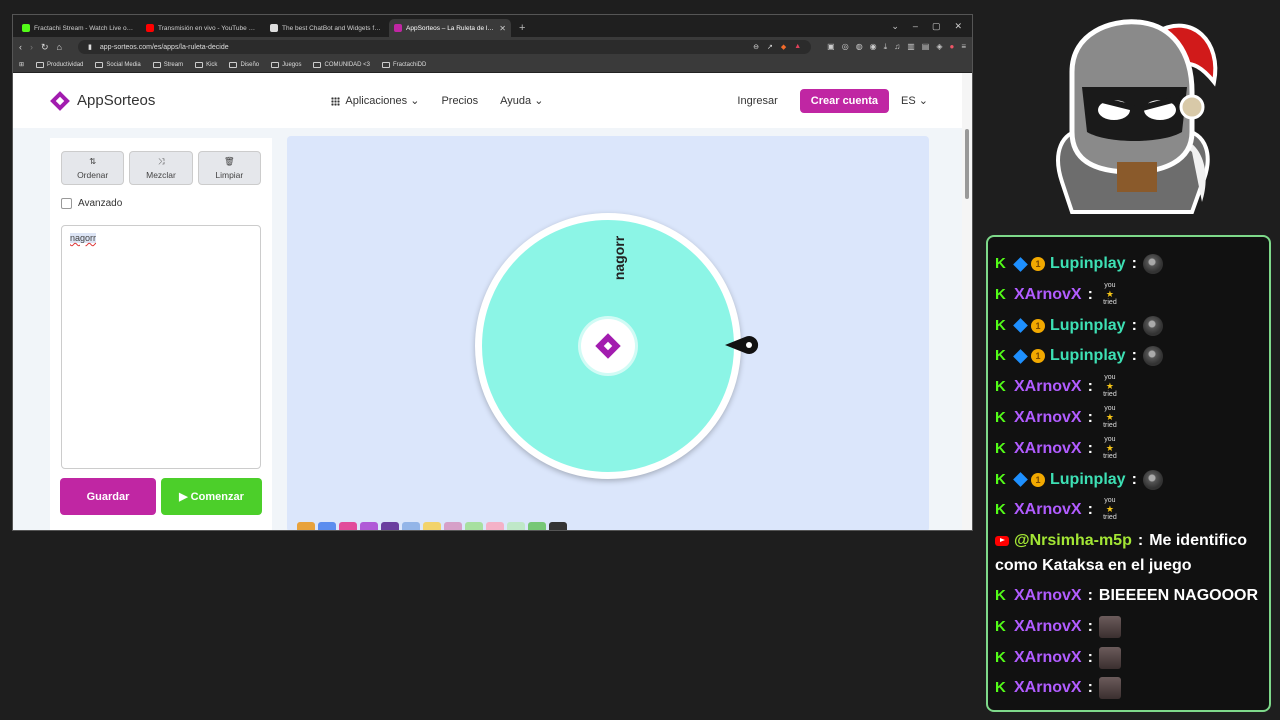 The width and height of the screenshot is (1280, 720). What do you see at coordinates (797, 47) in the screenshot?
I see `rewards-icon: ▲` at bounding box center [797, 47].